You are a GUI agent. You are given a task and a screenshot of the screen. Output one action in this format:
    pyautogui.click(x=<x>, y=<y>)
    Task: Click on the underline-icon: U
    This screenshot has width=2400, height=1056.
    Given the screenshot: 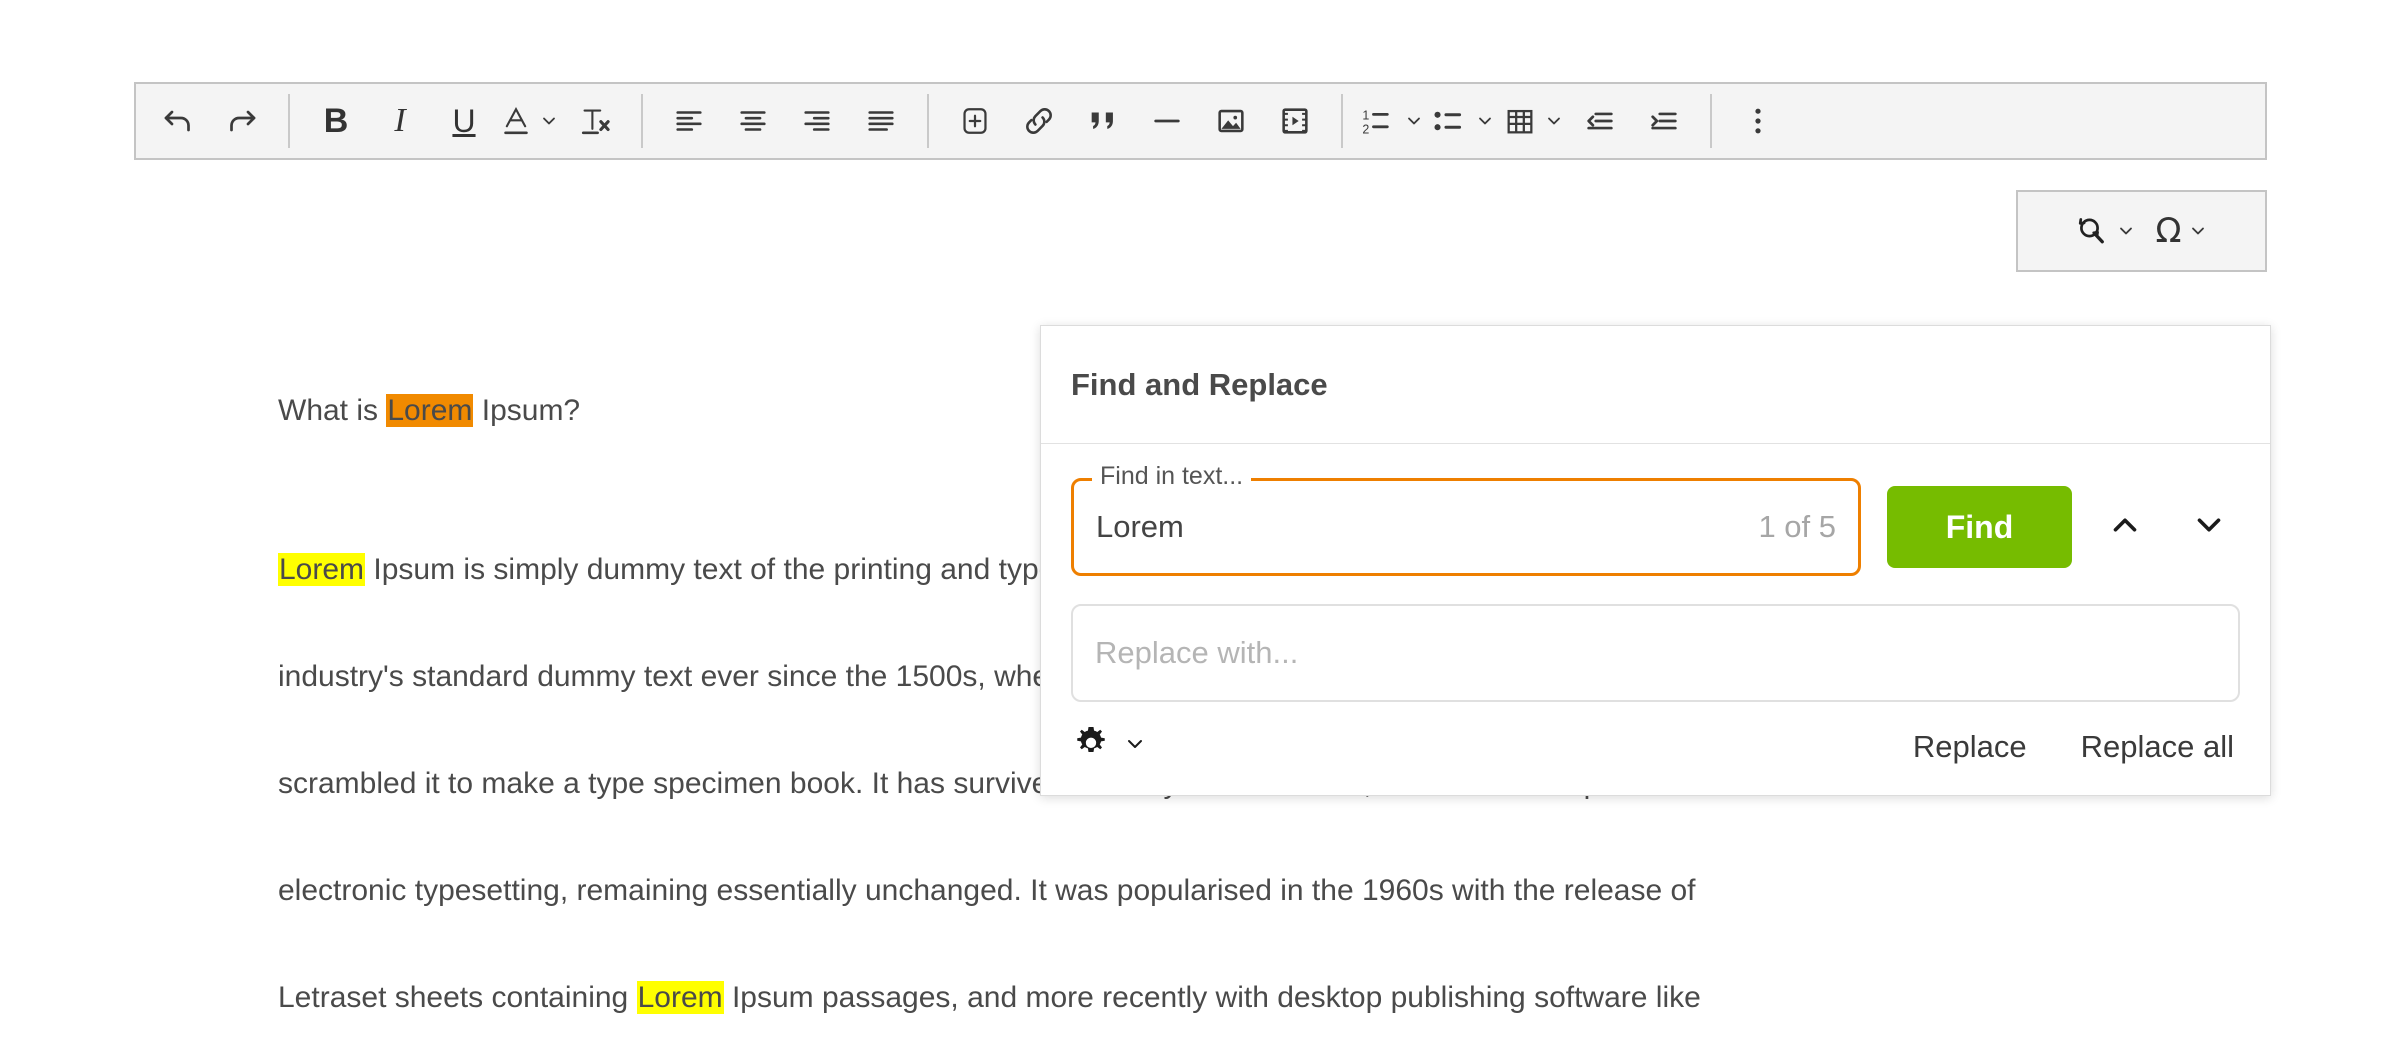 What is the action you would take?
    pyautogui.click(x=464, y=120)
    